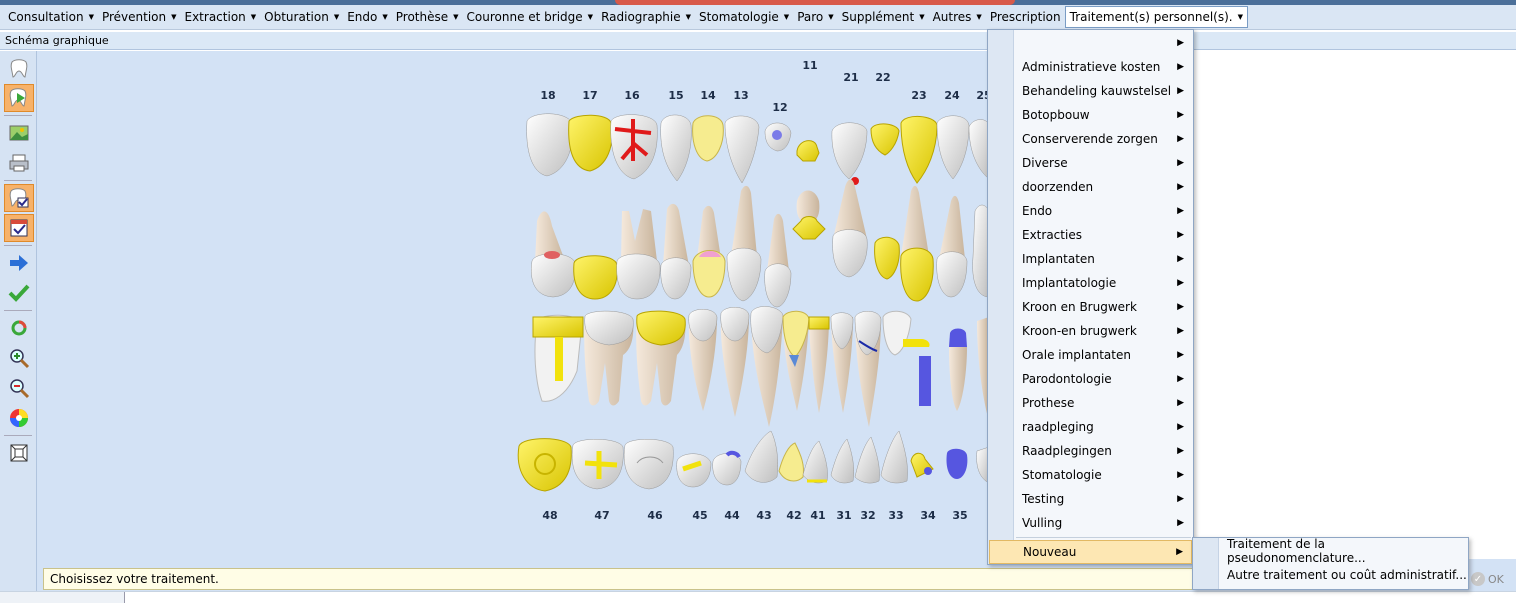  I want to click on dropdown-item-endo: Endo ▶, so click(1090, 211).